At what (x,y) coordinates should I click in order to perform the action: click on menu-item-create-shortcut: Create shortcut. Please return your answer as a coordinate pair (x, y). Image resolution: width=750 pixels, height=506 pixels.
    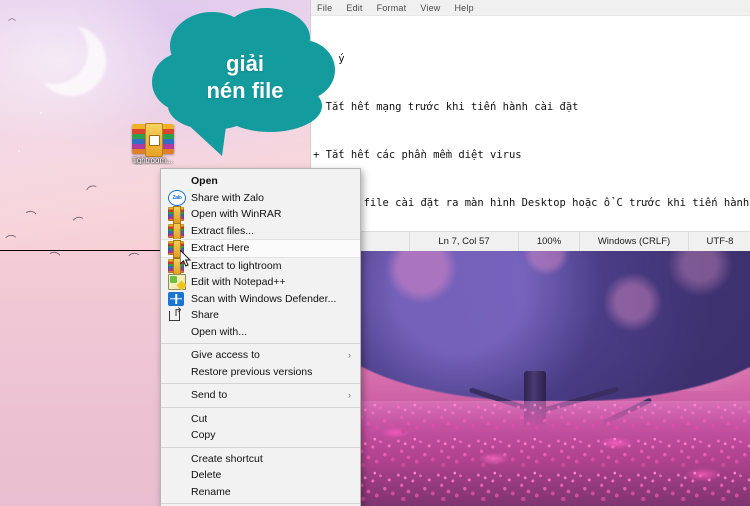
    Looking at the image, I should click on (260, 459).